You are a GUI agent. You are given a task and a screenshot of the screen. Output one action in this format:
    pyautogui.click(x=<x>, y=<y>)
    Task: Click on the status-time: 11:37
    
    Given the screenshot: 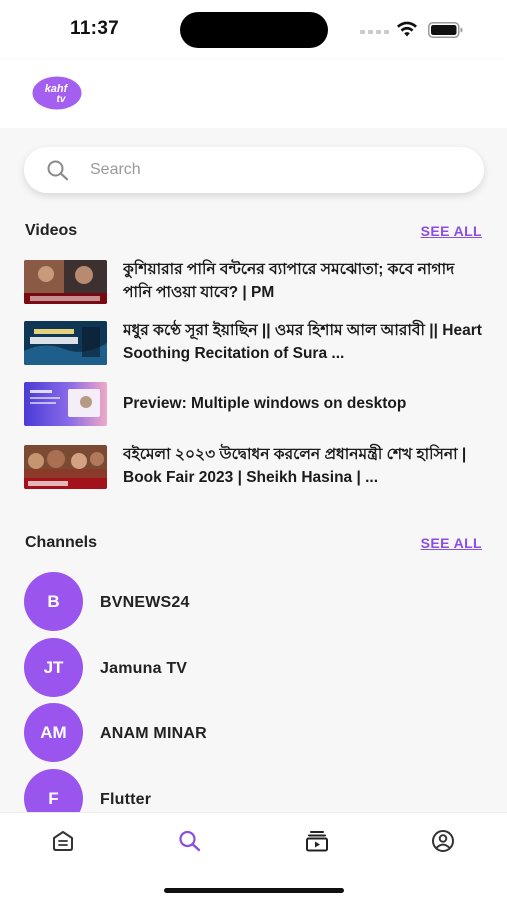 What is the action you would take?
    pyautogui.click(x=95, y=28)
    